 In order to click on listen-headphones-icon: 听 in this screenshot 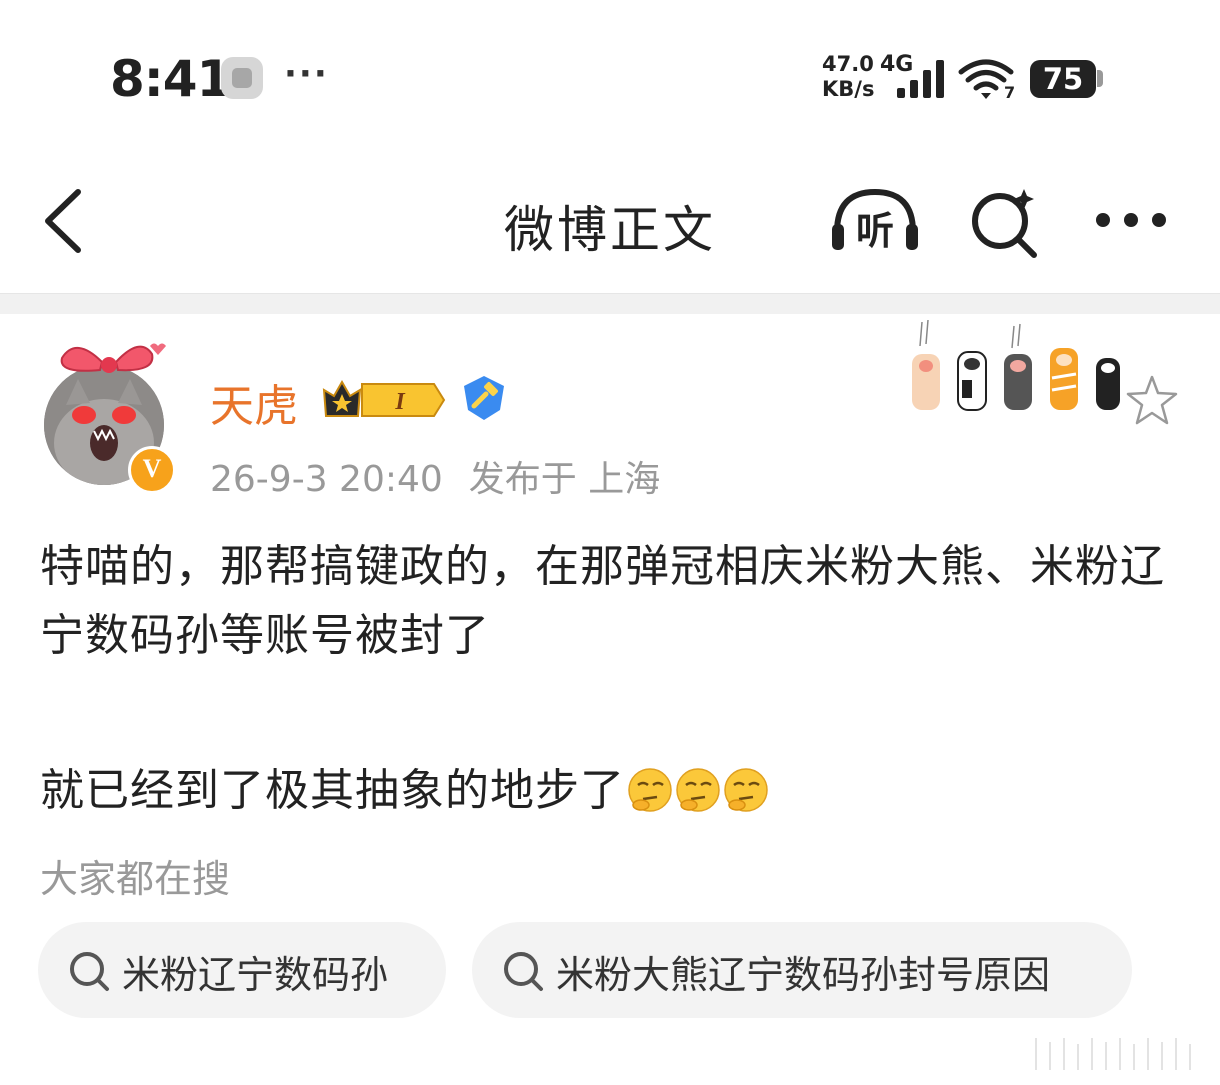, I will do `click(875, 220)`.